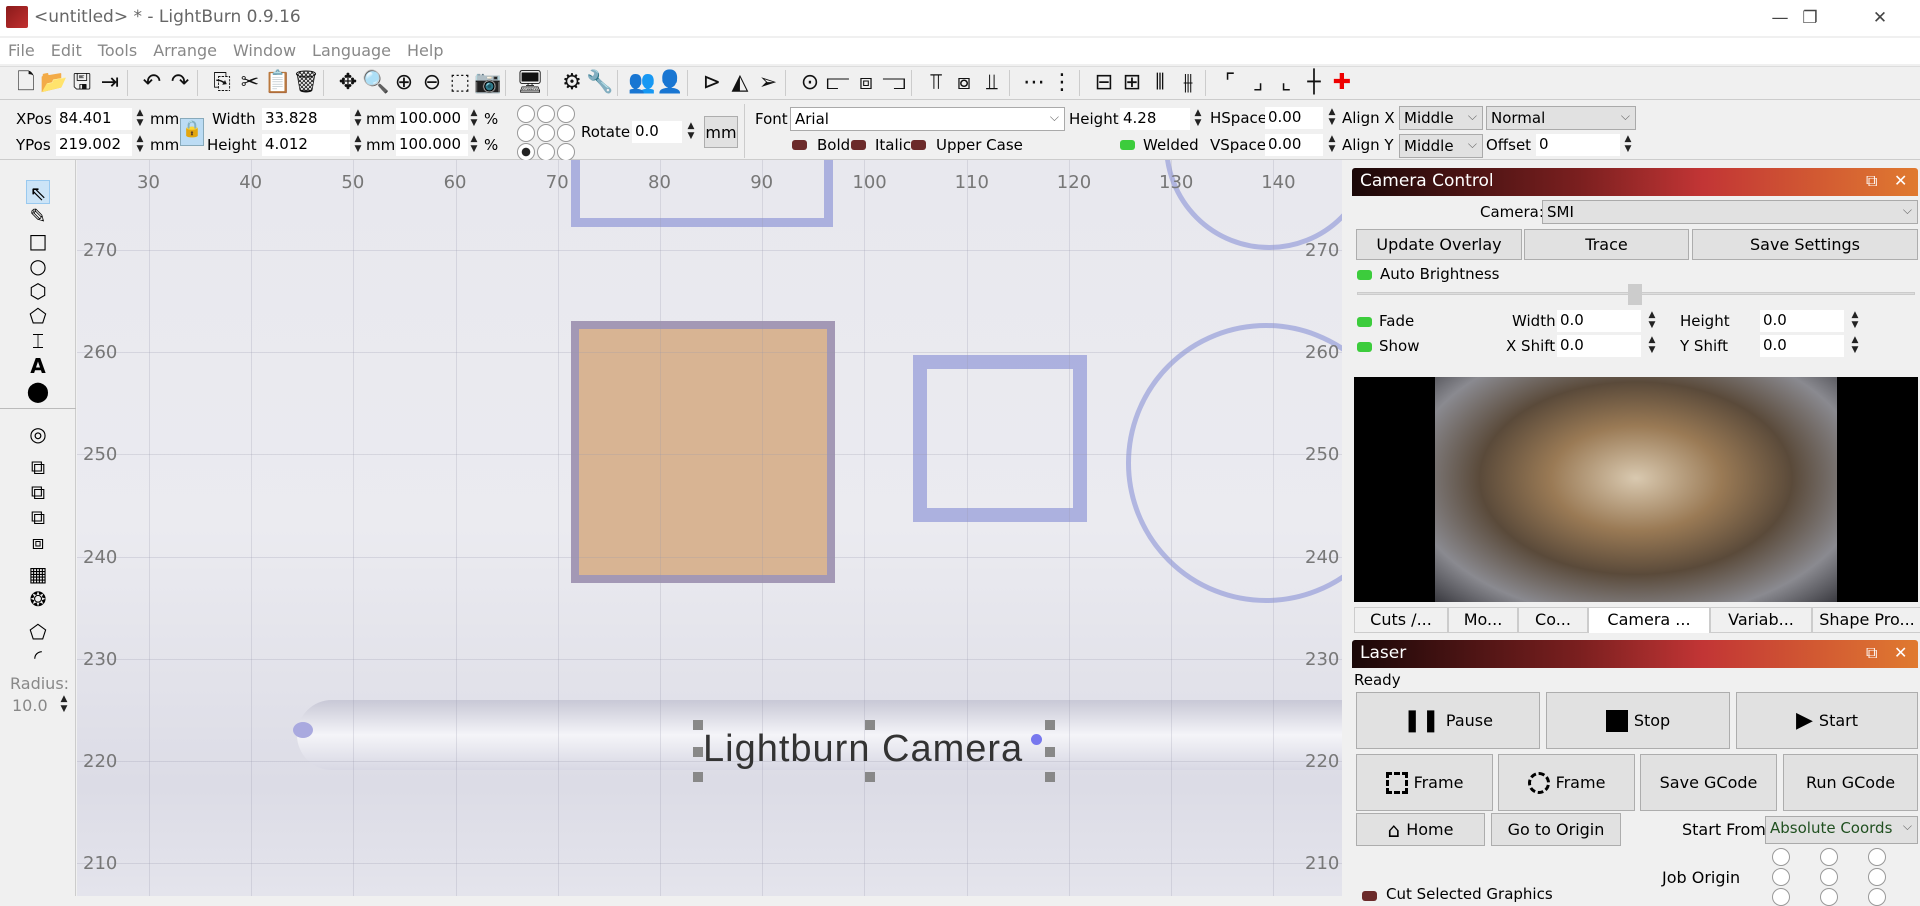 This screenshot has height=906, width=1920. I want to click on yshift-input: 0.0, so click(1802, 346).